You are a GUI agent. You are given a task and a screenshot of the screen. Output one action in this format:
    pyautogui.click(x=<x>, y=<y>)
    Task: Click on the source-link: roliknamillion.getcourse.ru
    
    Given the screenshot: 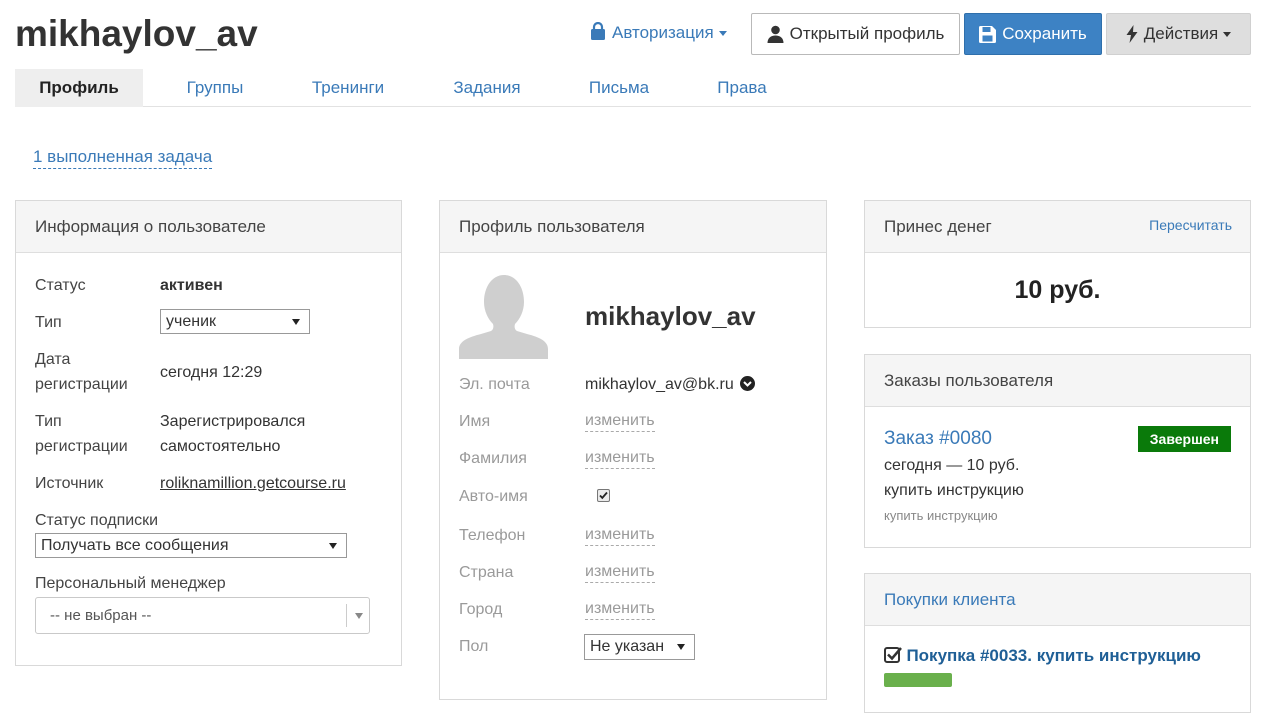 What is the action you would take?
    pyautogui.click(x=253, y=483)
    